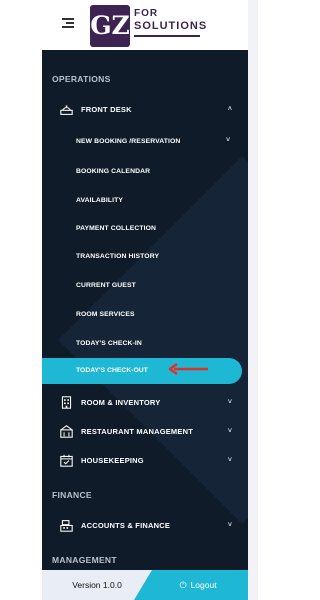 This screenshot has height=600, width=320. I want to click on sidebar-item-label: RESTAURANT MANAGEMENT, so click(137, 431).